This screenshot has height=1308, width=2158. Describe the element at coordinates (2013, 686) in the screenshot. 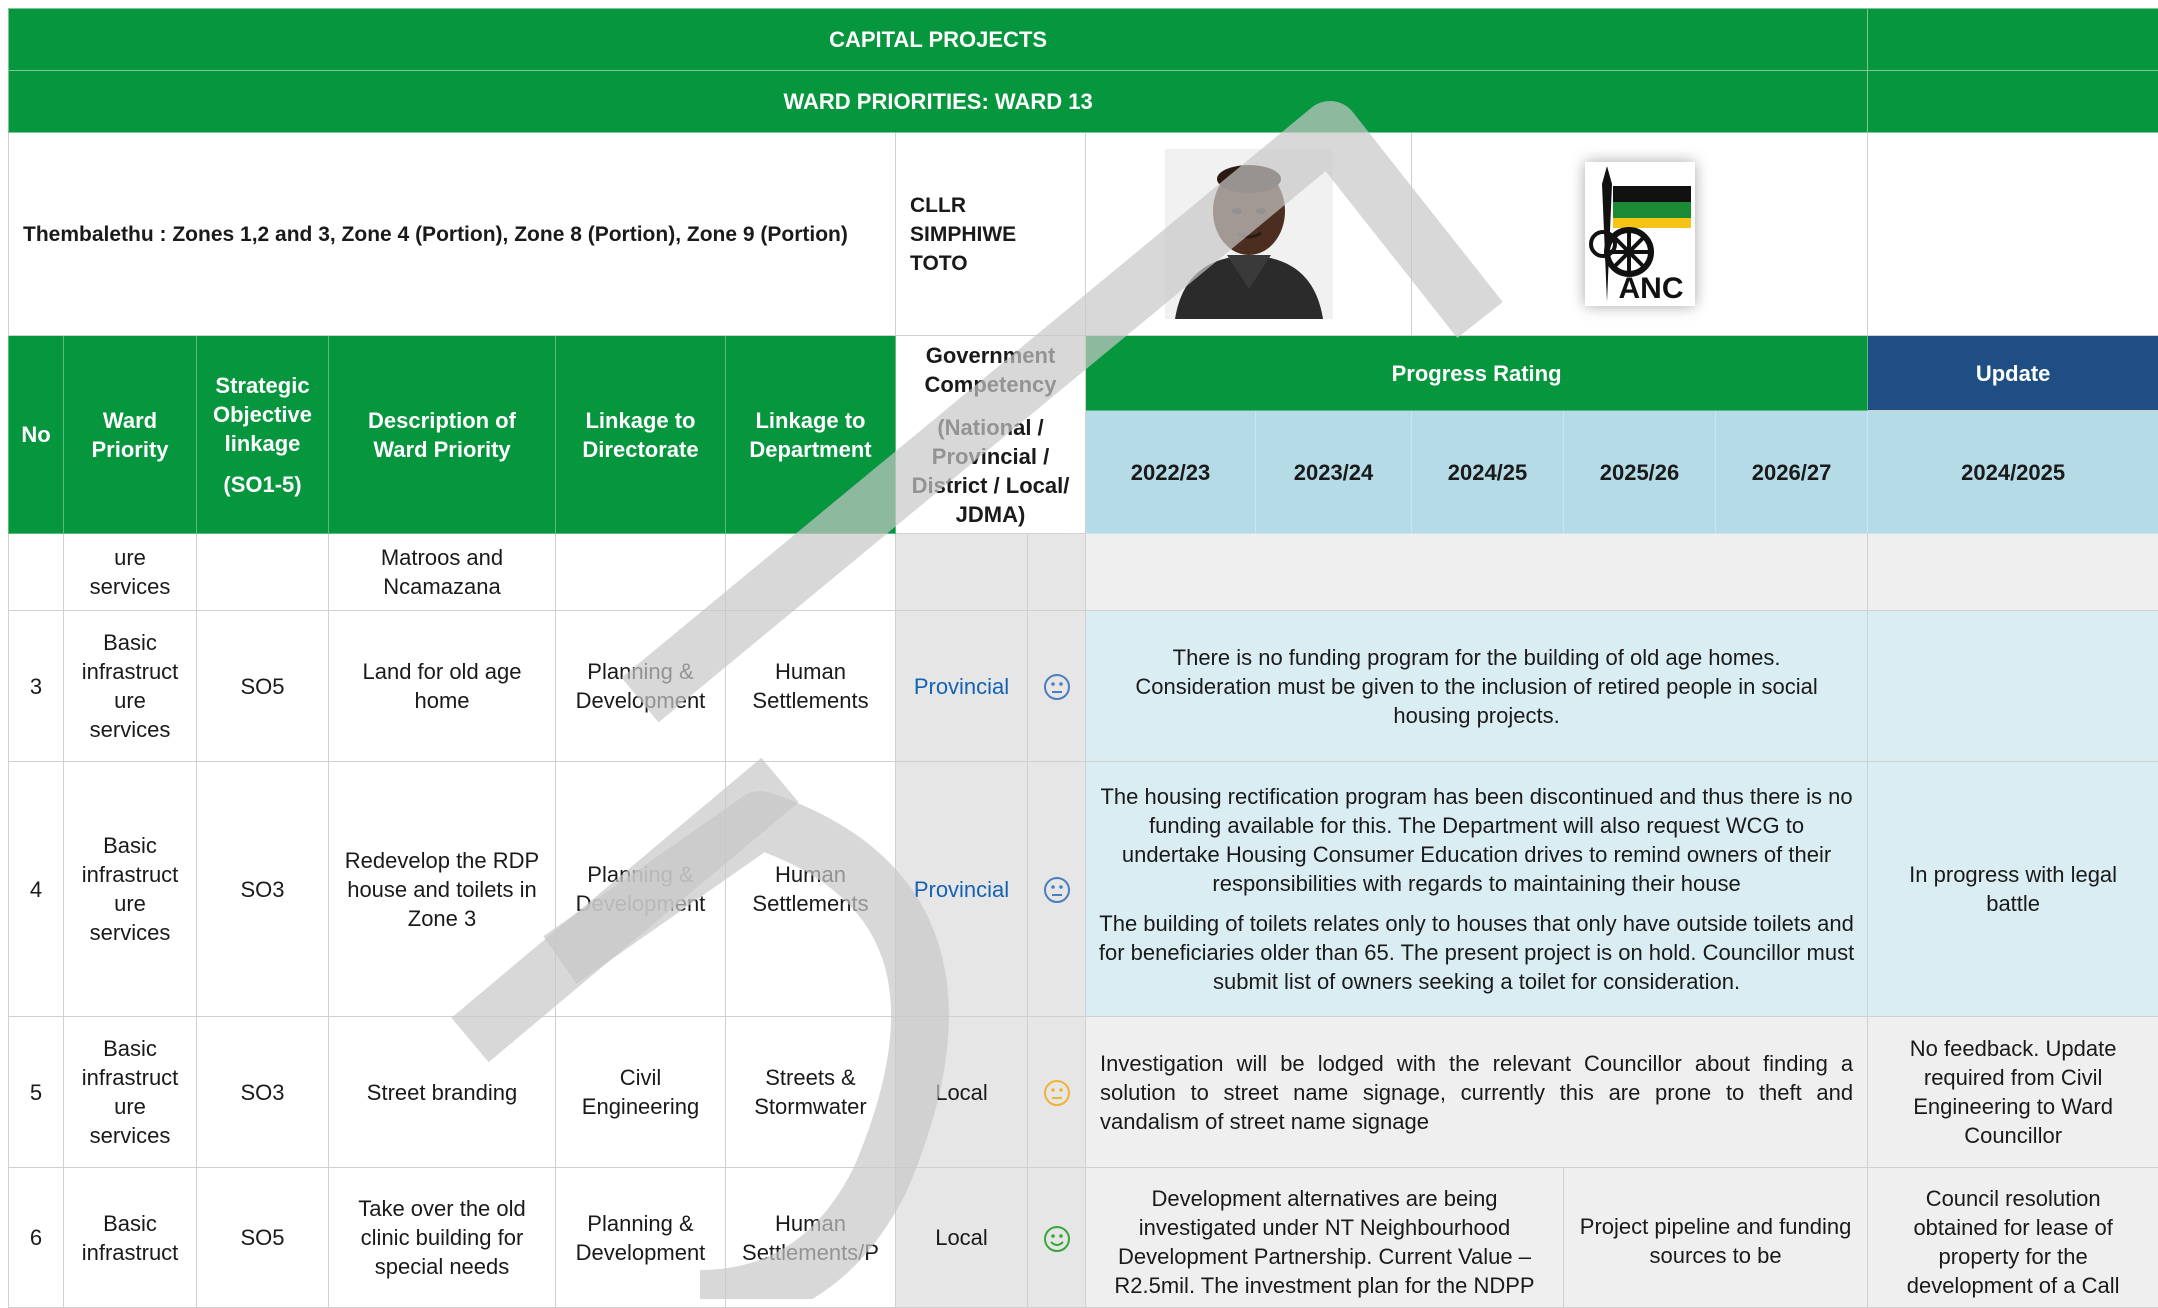

I see `row-update` at that location.